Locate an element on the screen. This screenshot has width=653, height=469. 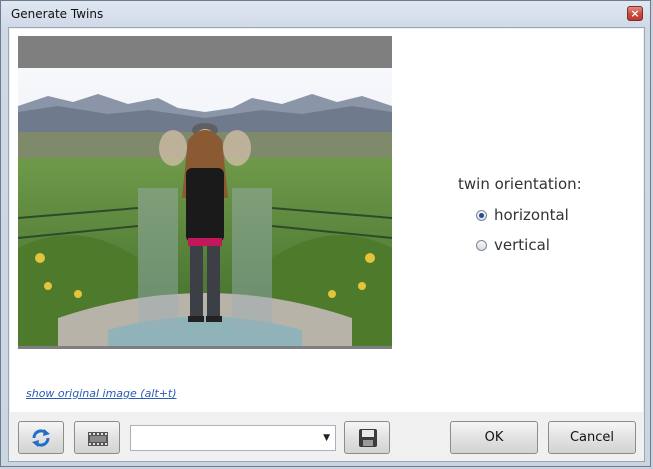
film-strip-icon is located at coordinates (98, 440).